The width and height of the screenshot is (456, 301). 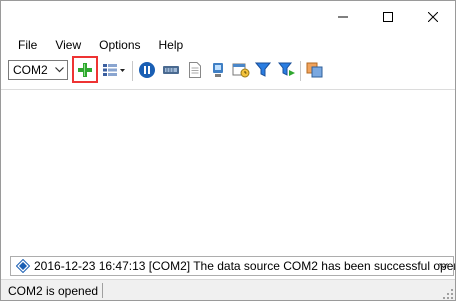 I want to click on serial-port-icon, so click(x=171, y=70).